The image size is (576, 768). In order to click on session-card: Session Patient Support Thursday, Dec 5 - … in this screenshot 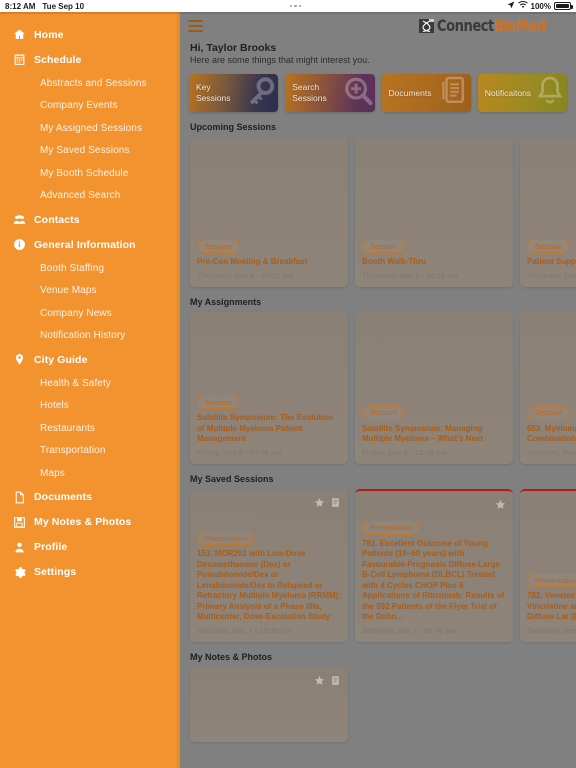, I will do `click(548, 212)`.